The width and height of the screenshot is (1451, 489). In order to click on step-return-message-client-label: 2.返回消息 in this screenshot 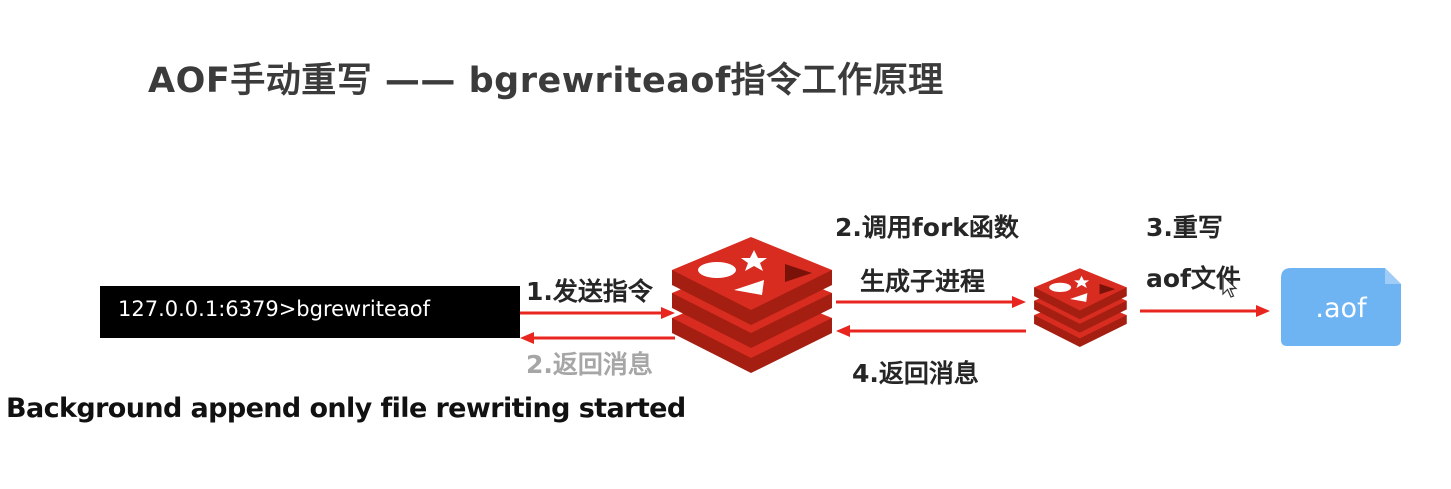, I will do `click(589, 364)`.